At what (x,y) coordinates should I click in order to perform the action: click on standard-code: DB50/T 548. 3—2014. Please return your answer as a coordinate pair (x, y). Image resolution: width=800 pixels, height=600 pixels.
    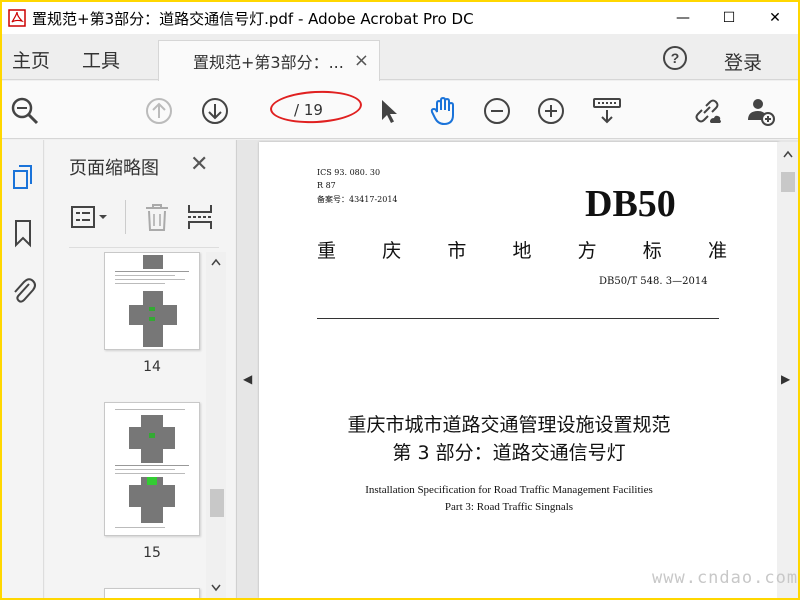
    Looking at the image, I should click on (653, 281).